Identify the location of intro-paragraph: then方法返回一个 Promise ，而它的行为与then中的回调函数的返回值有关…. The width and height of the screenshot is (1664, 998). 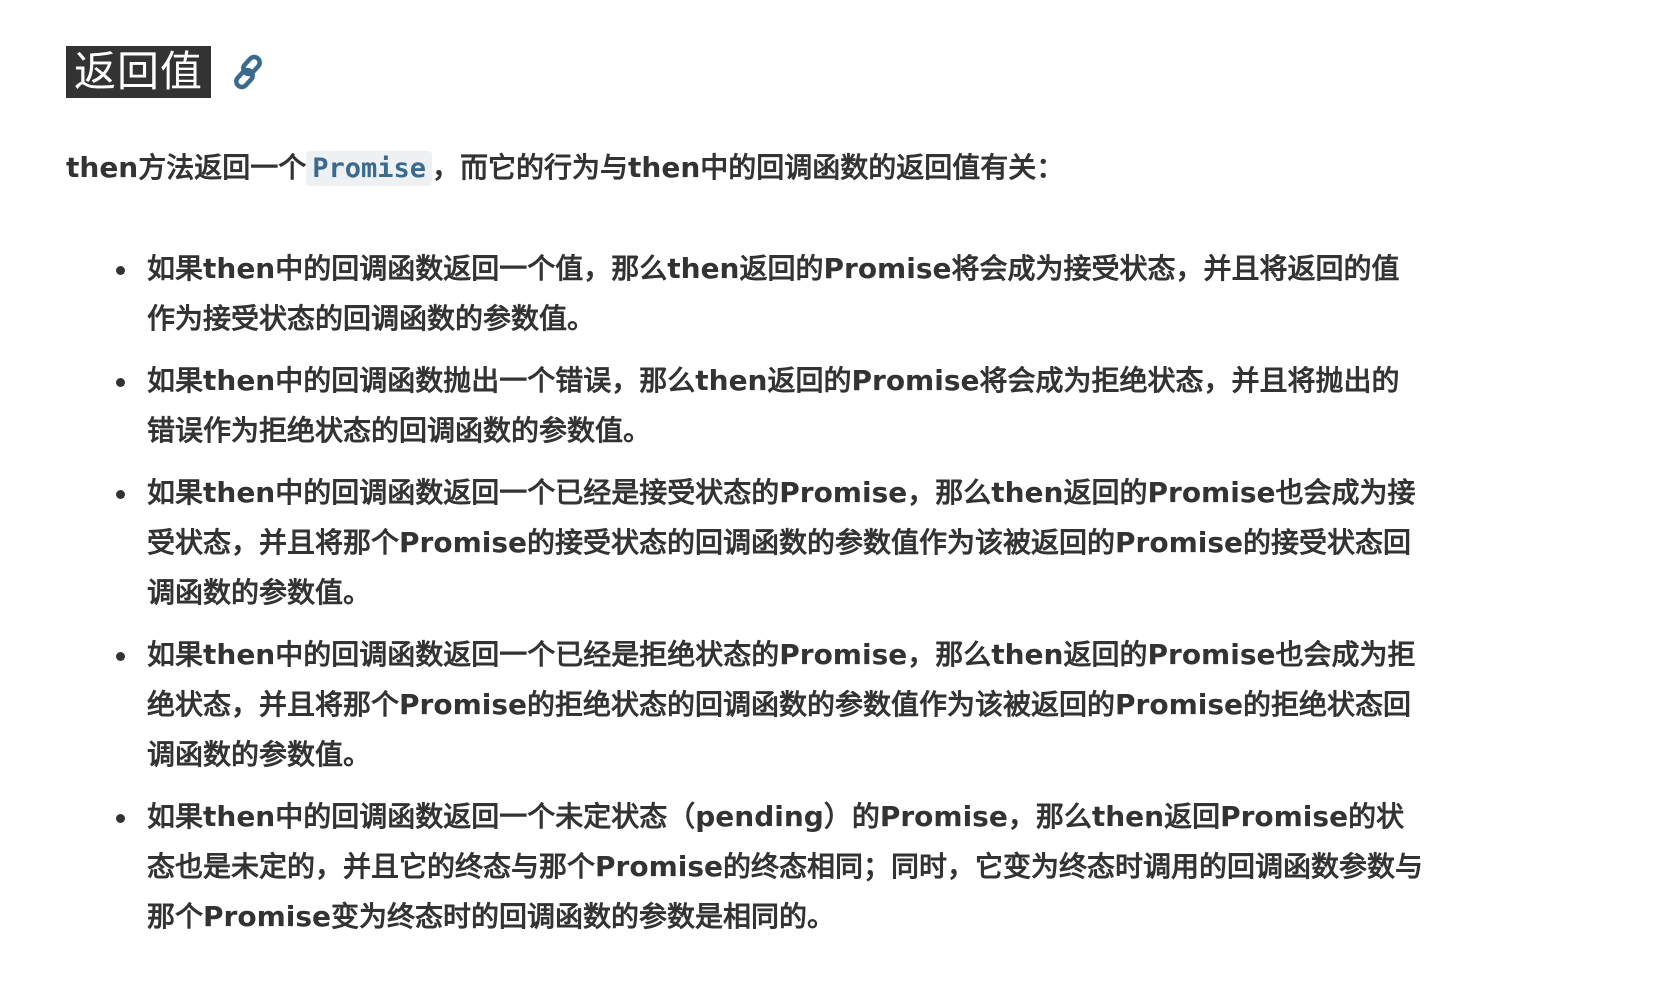
(565, 168).